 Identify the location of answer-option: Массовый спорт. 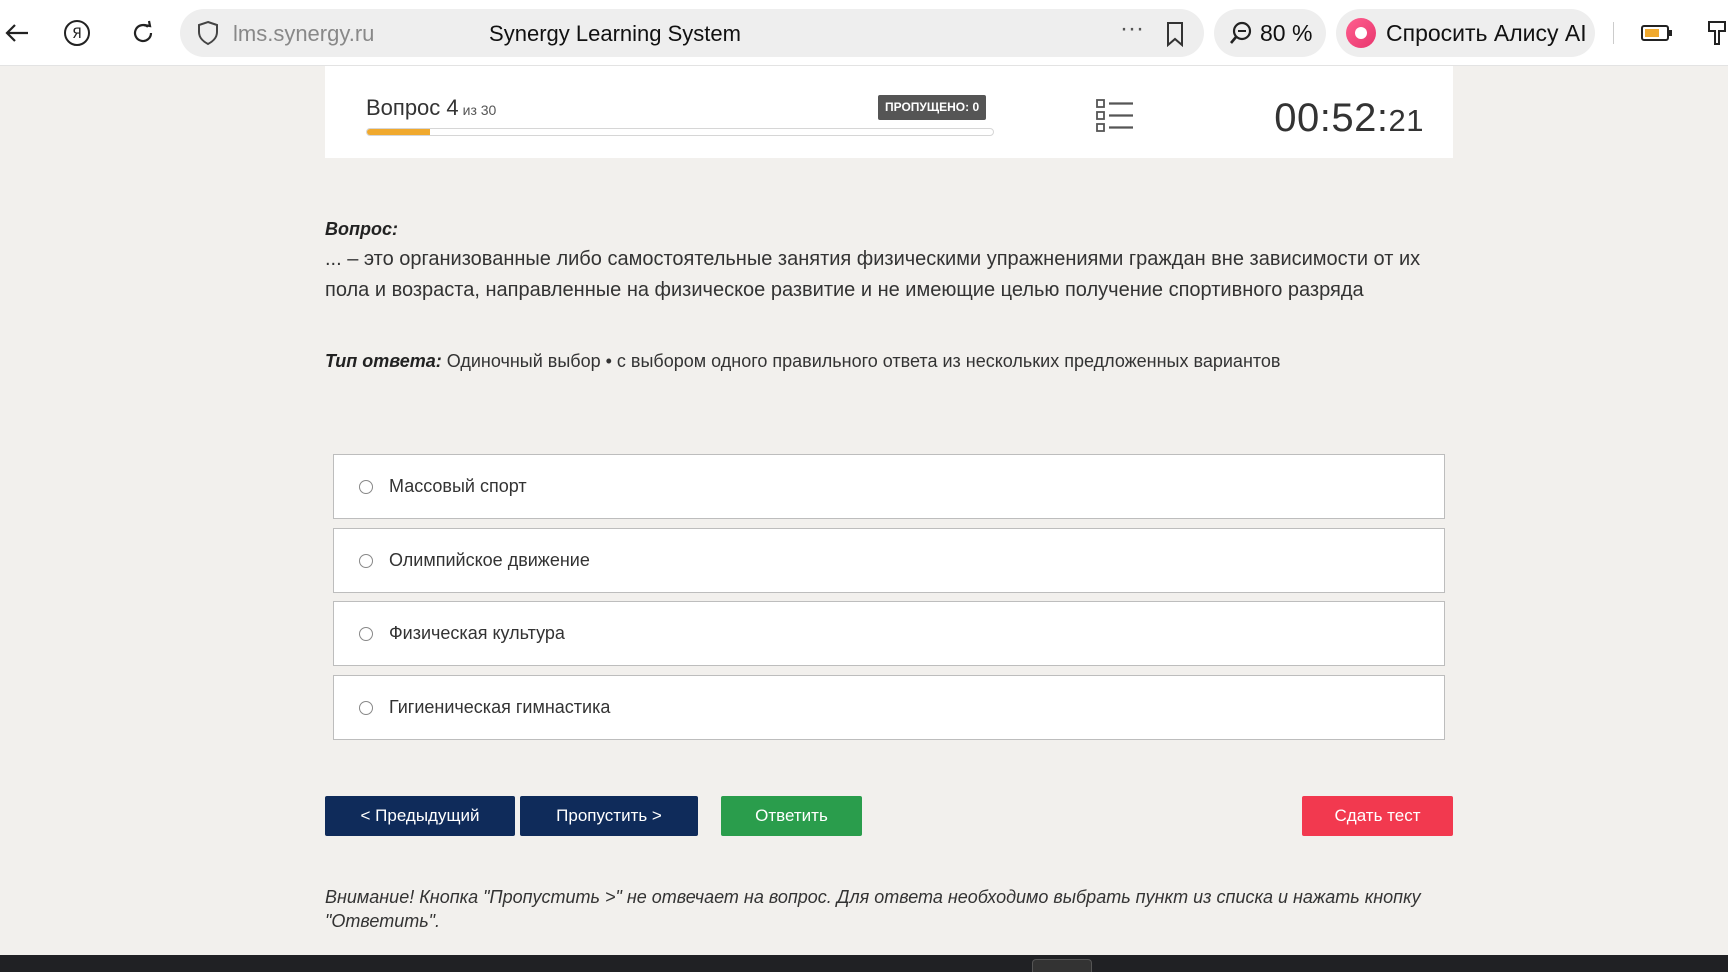
(889, 486).